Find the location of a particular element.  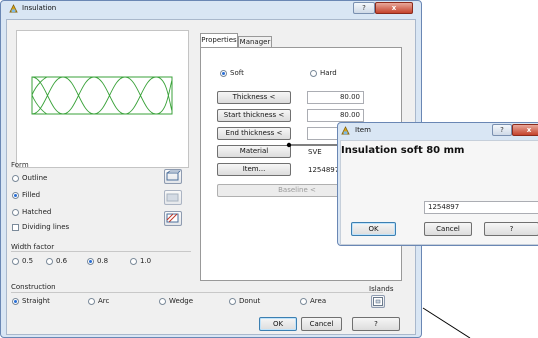

insulation-title-bar: Insulation ? x is located at coordinates (211, 9).